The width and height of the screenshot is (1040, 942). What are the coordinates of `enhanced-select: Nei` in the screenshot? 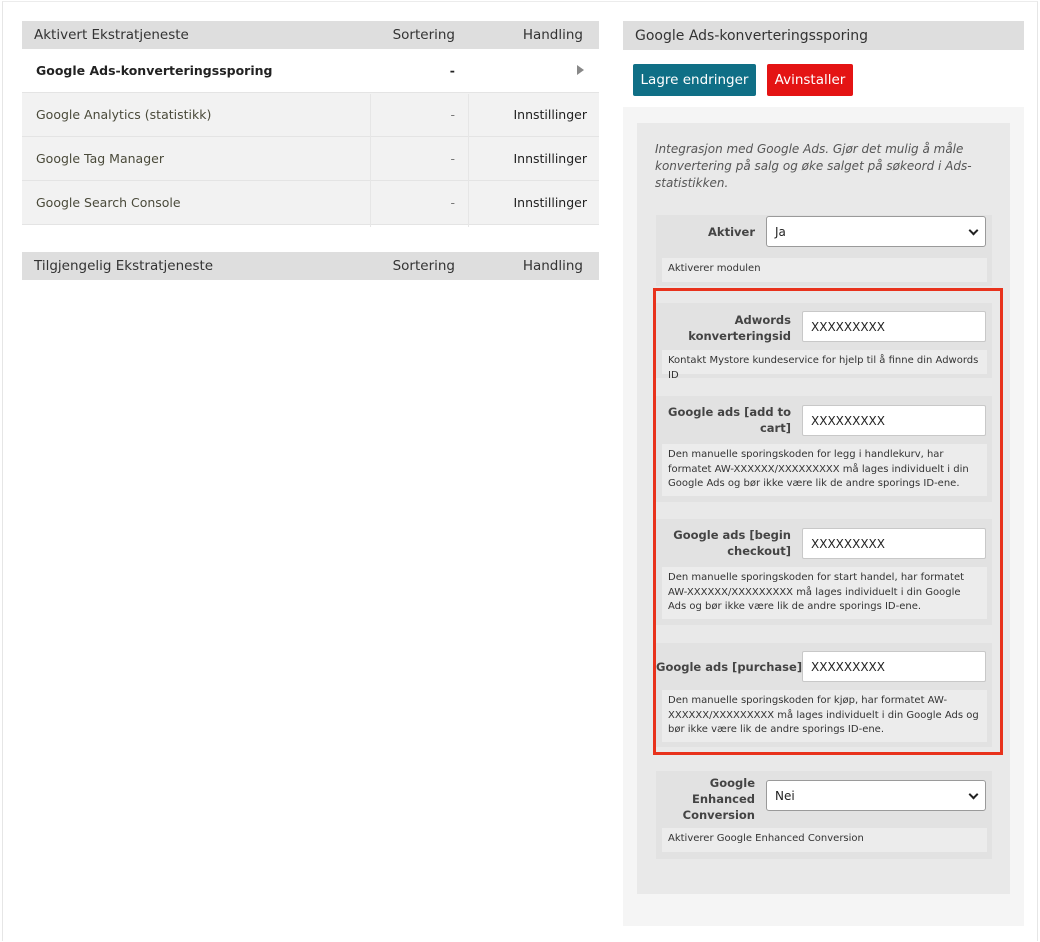 It's located at (876, 795).